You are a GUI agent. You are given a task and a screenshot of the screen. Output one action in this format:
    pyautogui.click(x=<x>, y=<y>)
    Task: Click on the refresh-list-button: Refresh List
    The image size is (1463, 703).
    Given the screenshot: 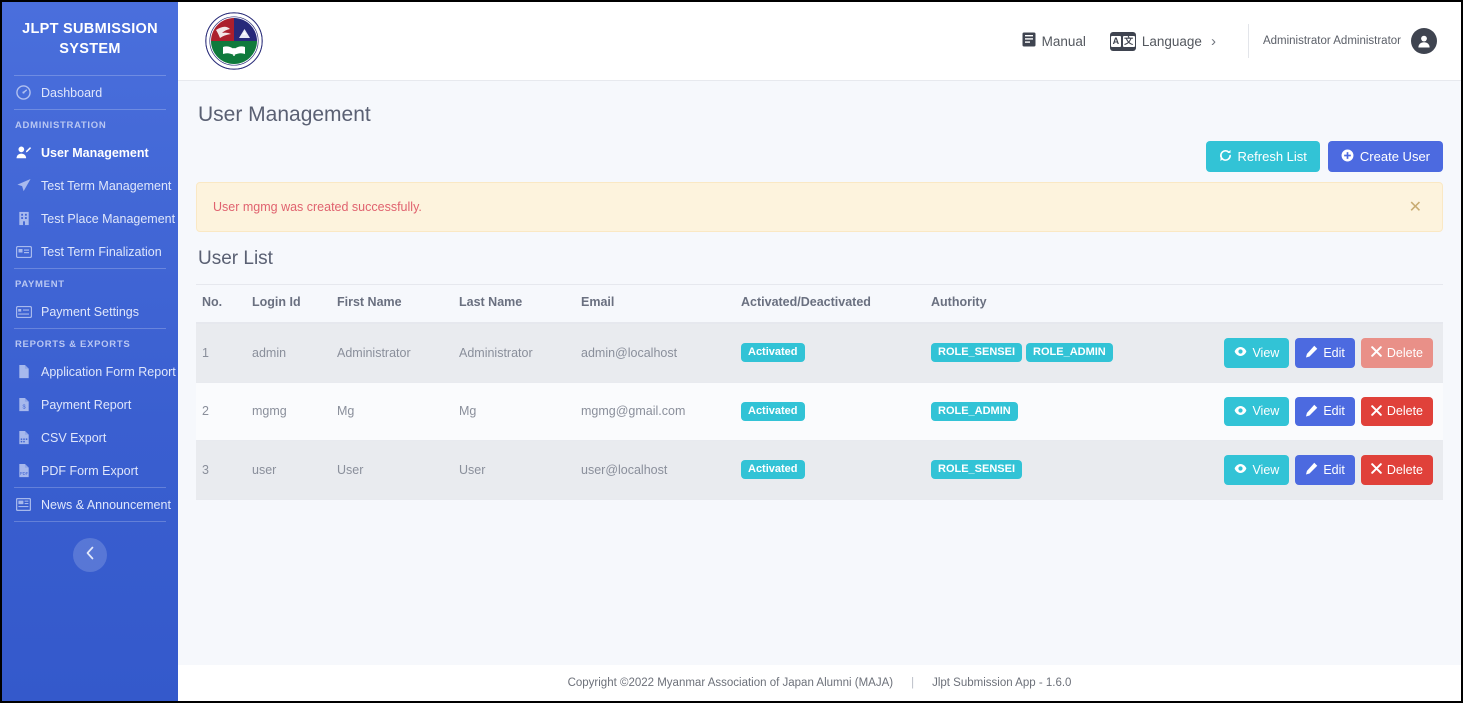 What is the action you would take?
    pyautogui.click(x=1262, y=156)
    